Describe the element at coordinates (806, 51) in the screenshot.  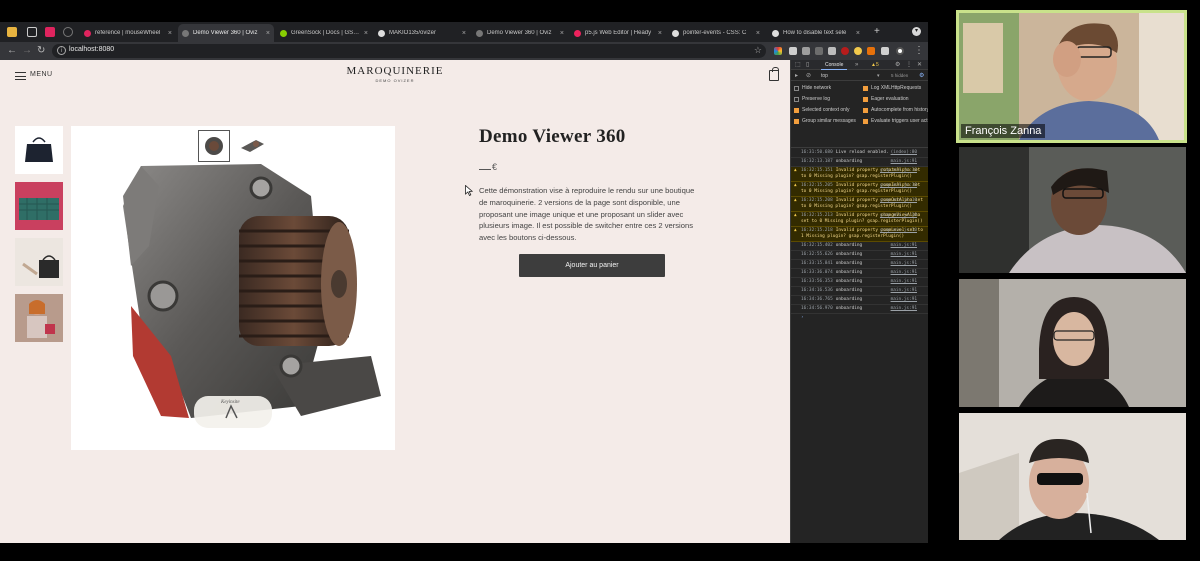
I see `extension-g-icon` at that location.